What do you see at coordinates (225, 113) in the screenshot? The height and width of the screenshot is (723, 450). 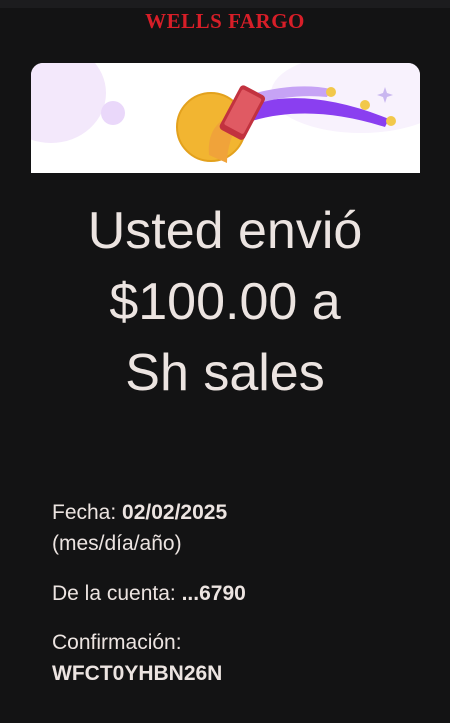 I see `phone-send-money-illustration` at bounding box center [225, 113].